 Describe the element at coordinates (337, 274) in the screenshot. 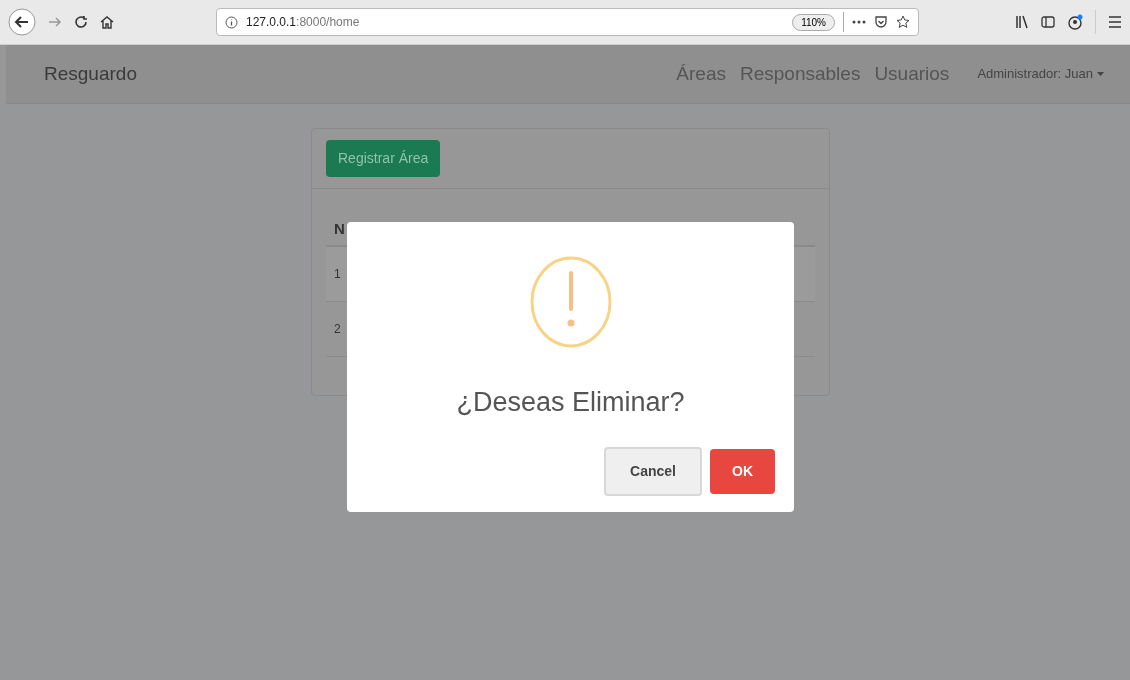

I see `table-cell-text: 1` at that location.